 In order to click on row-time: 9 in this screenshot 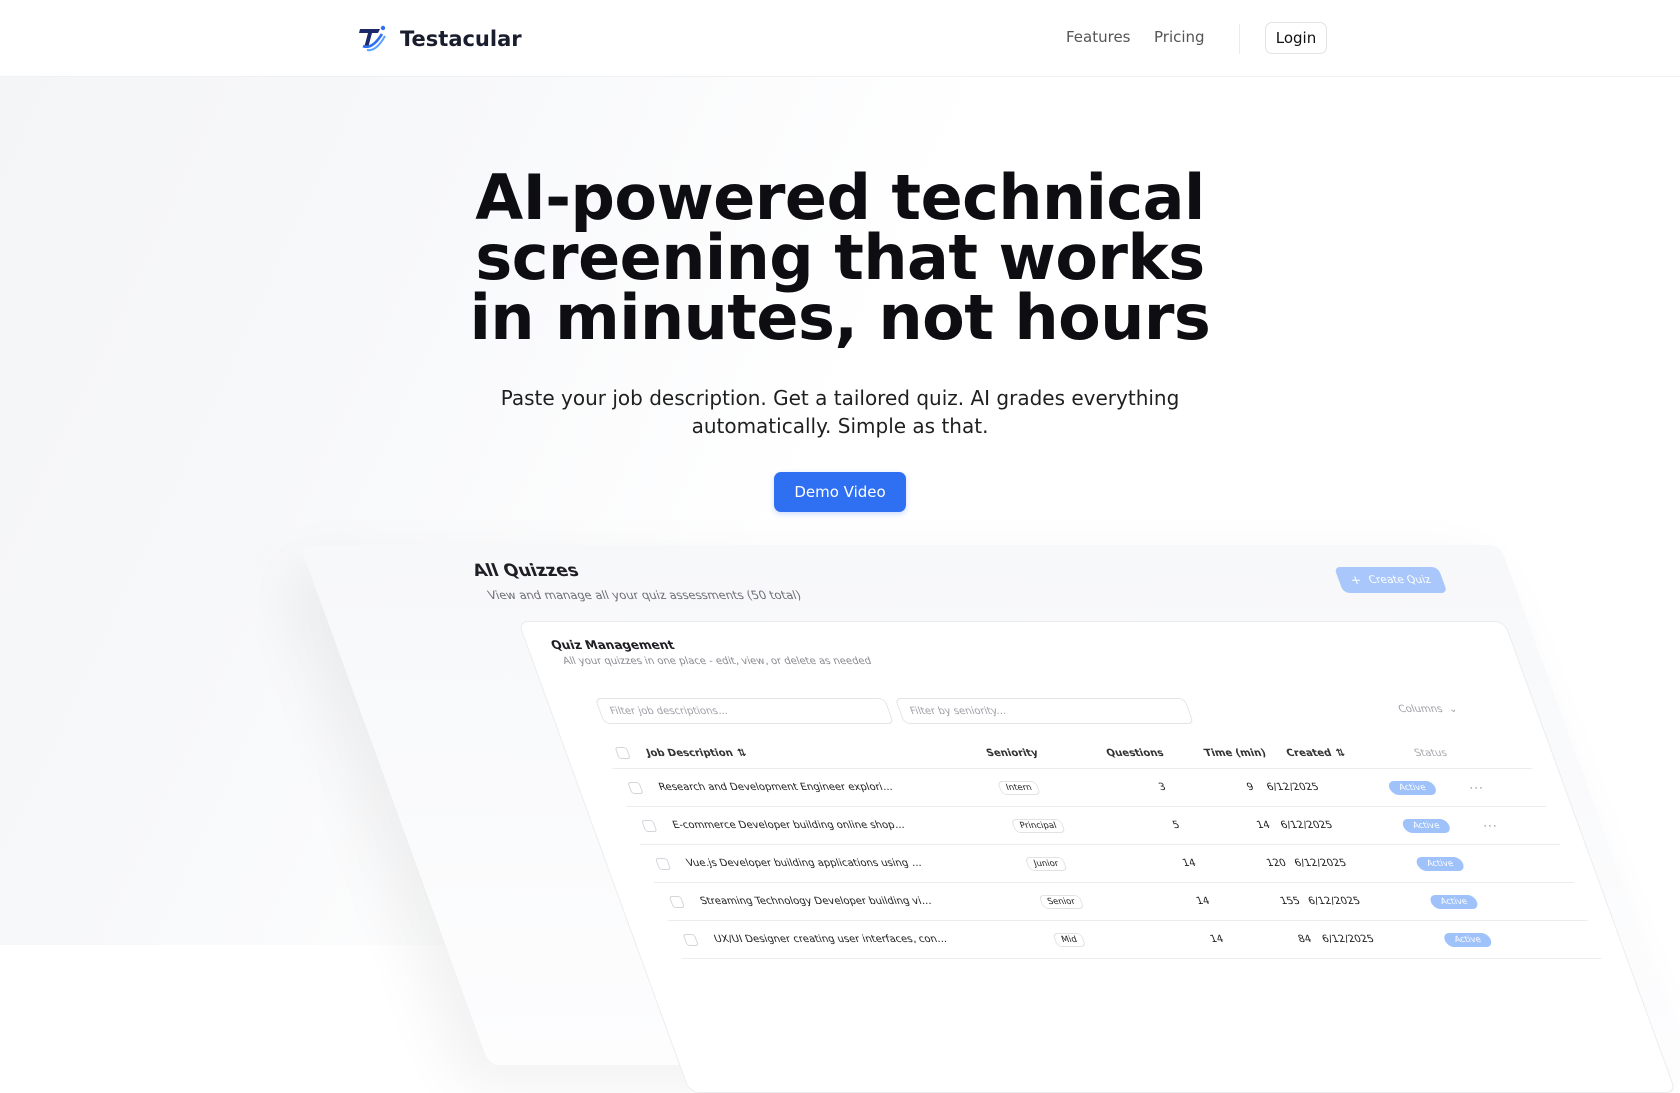, I will do `click(1250, 787)`.